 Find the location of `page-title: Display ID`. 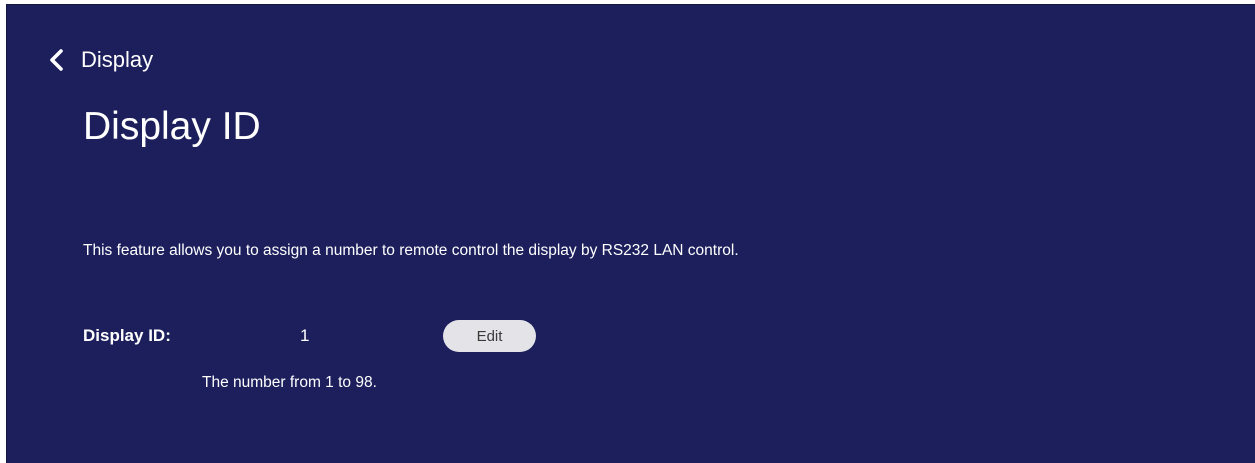

page-title: Display ID is located at coordinates (172, 126).